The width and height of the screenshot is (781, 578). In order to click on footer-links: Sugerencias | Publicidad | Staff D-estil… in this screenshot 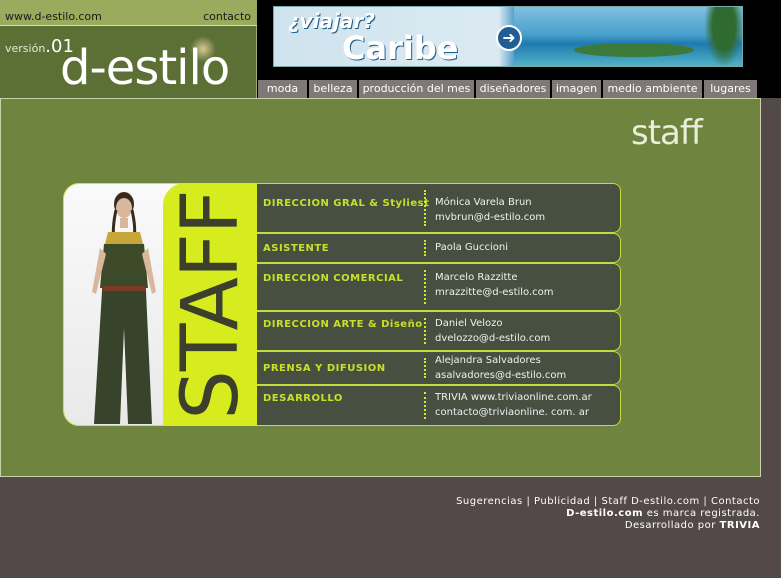, I will do `click(608, 502)`.